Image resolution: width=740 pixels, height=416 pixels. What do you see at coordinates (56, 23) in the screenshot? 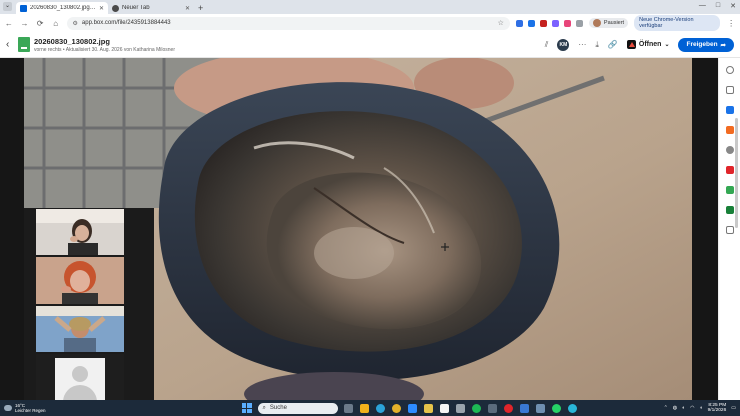
I see `home-icon: ⌂` at bounding box center [56, 23].